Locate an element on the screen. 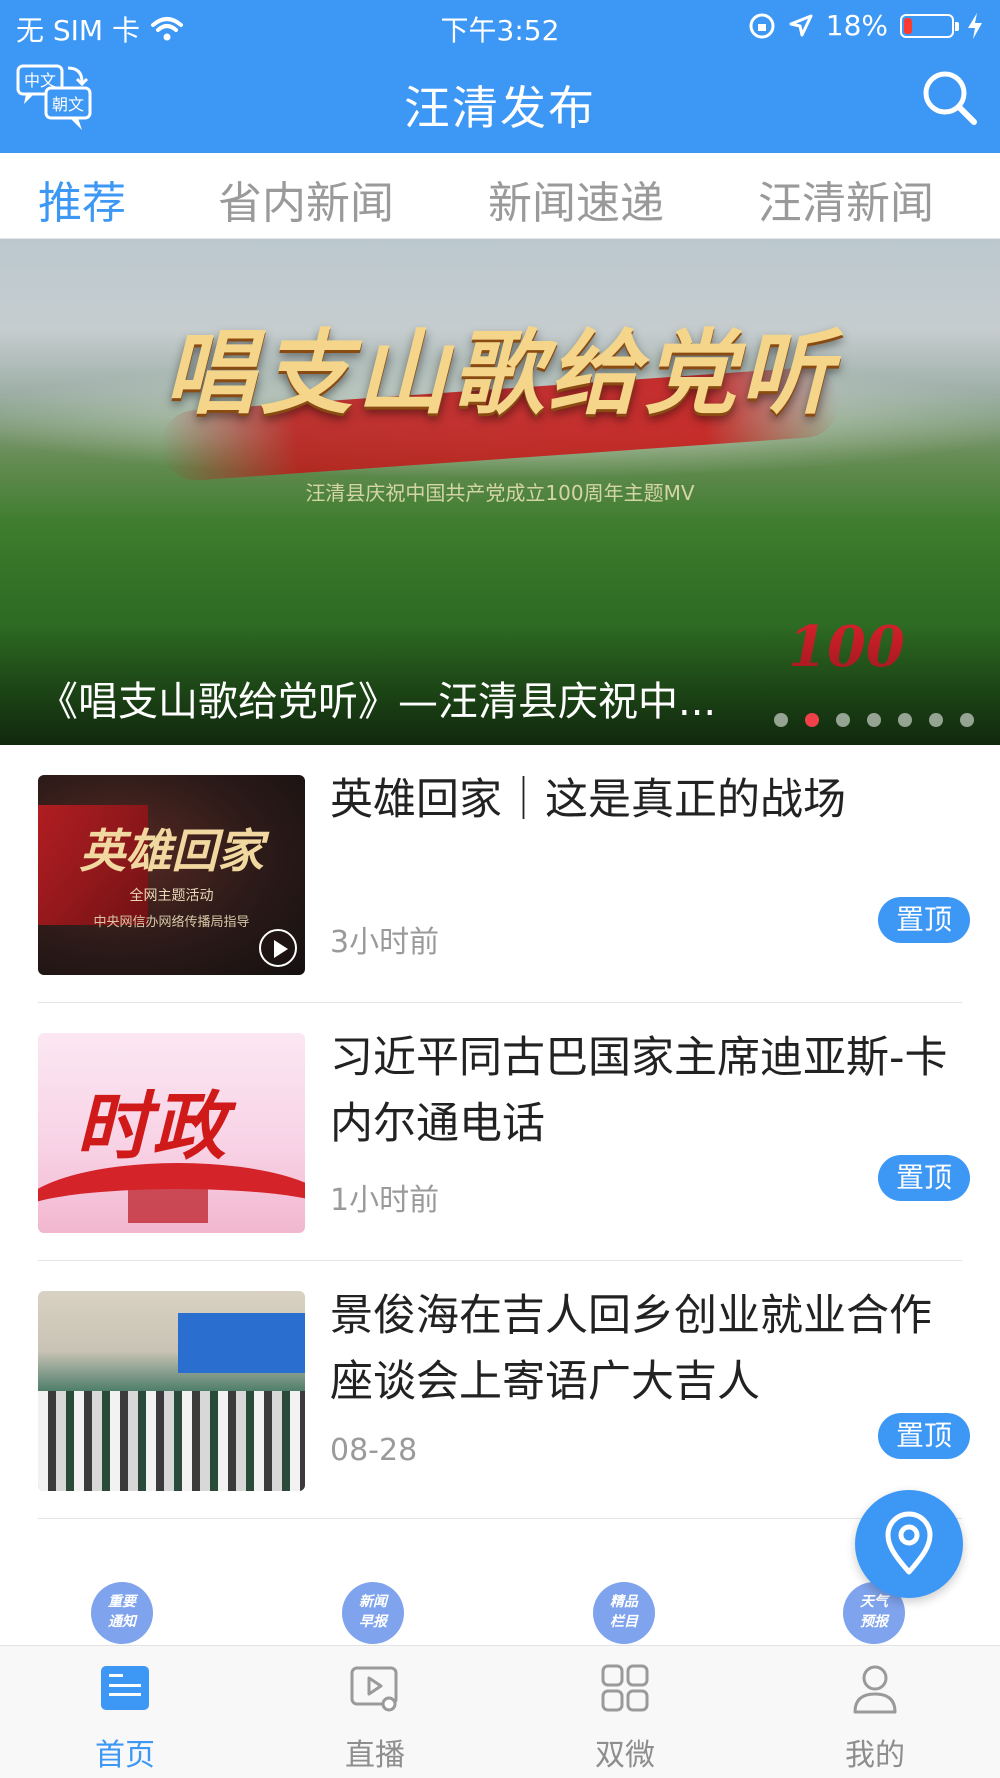 The image size is (1000, 1778). tabbar-label: 双微 is located at coordinates (625, 1755).